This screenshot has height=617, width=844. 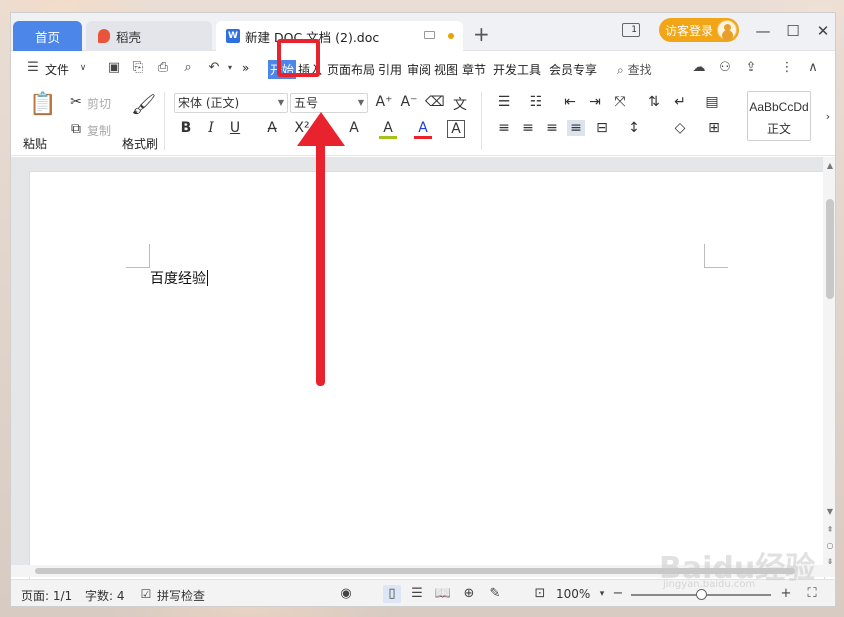 What do you see at coordinates (33, 68) in the screenshot?
I see `hamburger-menu-icon: ☰` at bounding box center [33, 68].